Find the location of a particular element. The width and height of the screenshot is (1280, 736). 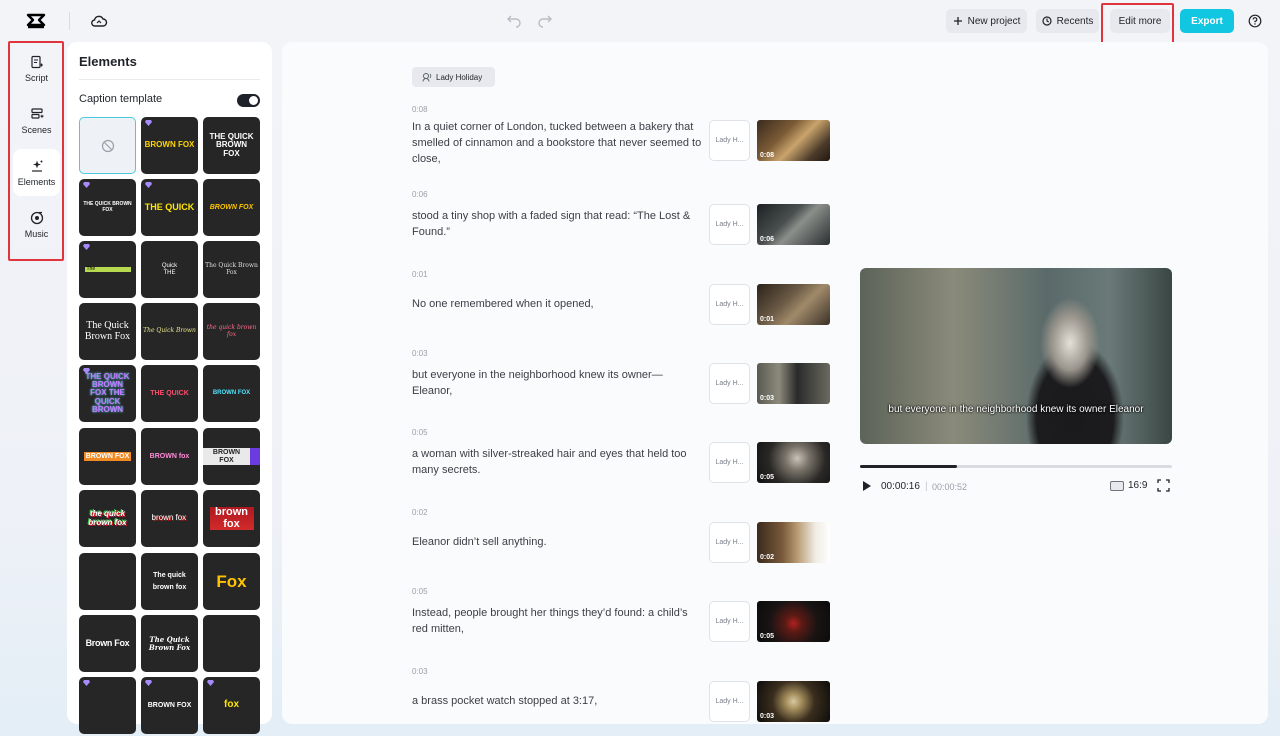

caption-tile: fox is located at coordinates (231, 705).